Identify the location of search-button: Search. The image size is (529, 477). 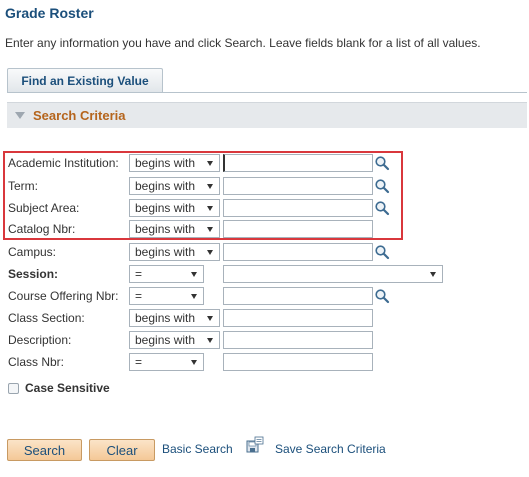
(44, 450).